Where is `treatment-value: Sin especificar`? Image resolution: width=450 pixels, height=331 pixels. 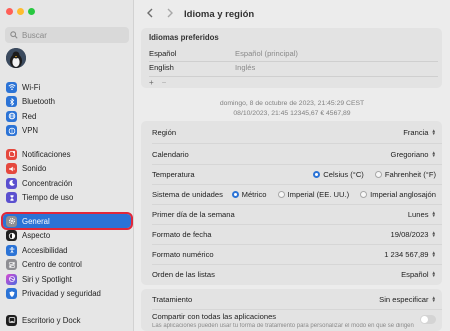
treatment-value: Sin especificar is located at coordinates (404, 299).